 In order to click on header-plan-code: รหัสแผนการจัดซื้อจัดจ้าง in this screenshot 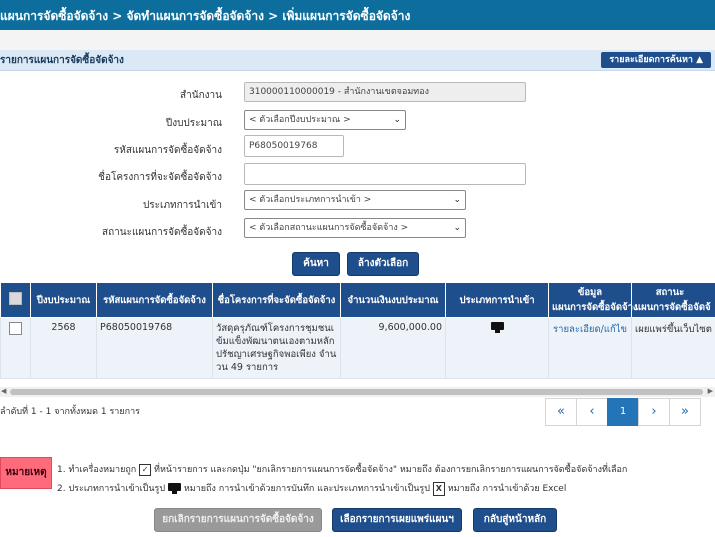, I will do `click(154, 300)`.